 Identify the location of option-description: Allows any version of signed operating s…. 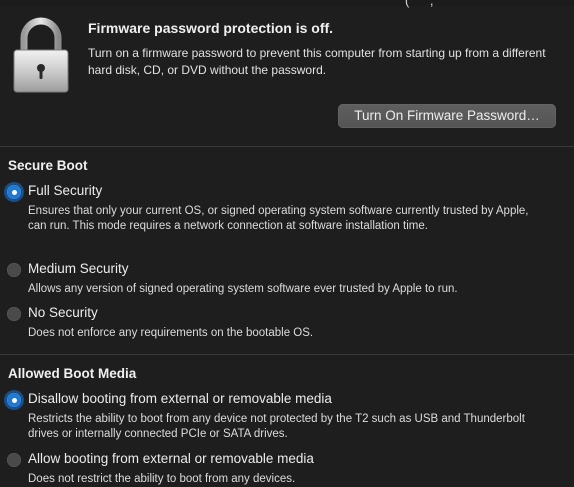
(243, 289).